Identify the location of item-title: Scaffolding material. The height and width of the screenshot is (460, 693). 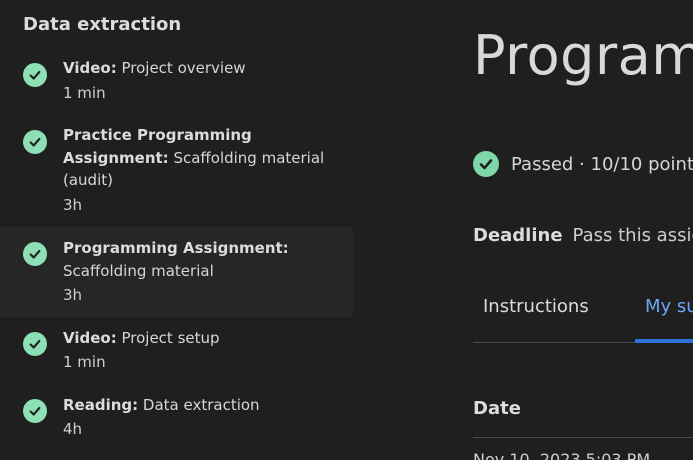
(138, 270).